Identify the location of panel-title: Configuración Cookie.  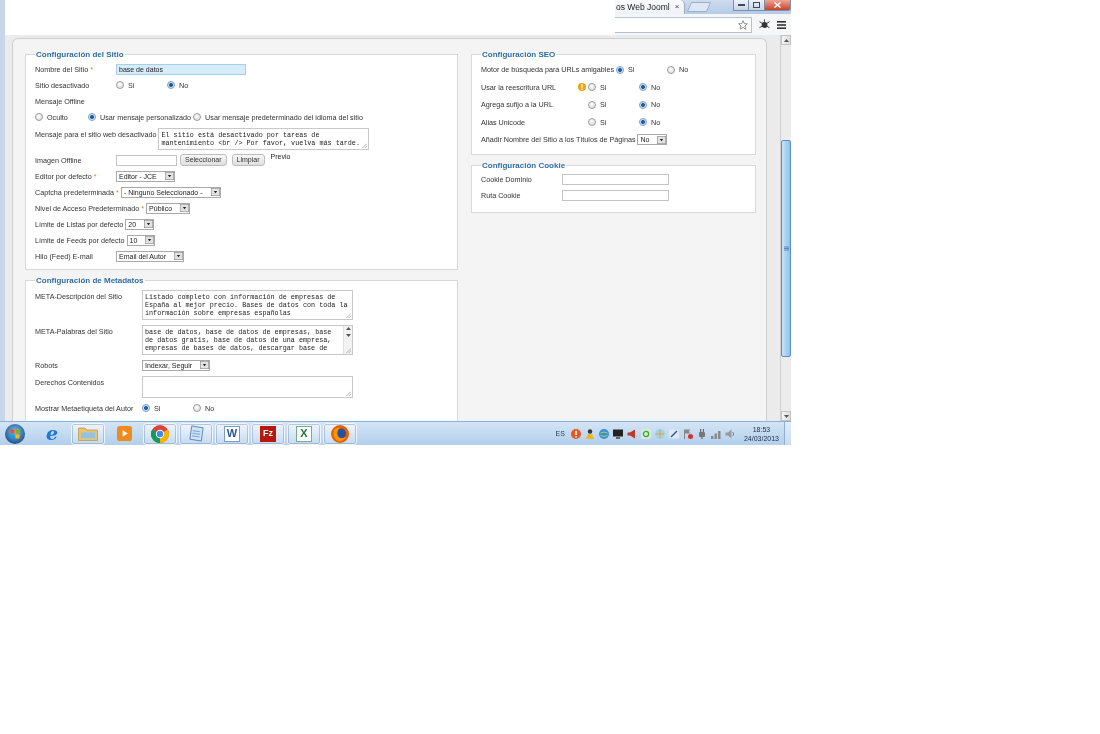
(524, 165).